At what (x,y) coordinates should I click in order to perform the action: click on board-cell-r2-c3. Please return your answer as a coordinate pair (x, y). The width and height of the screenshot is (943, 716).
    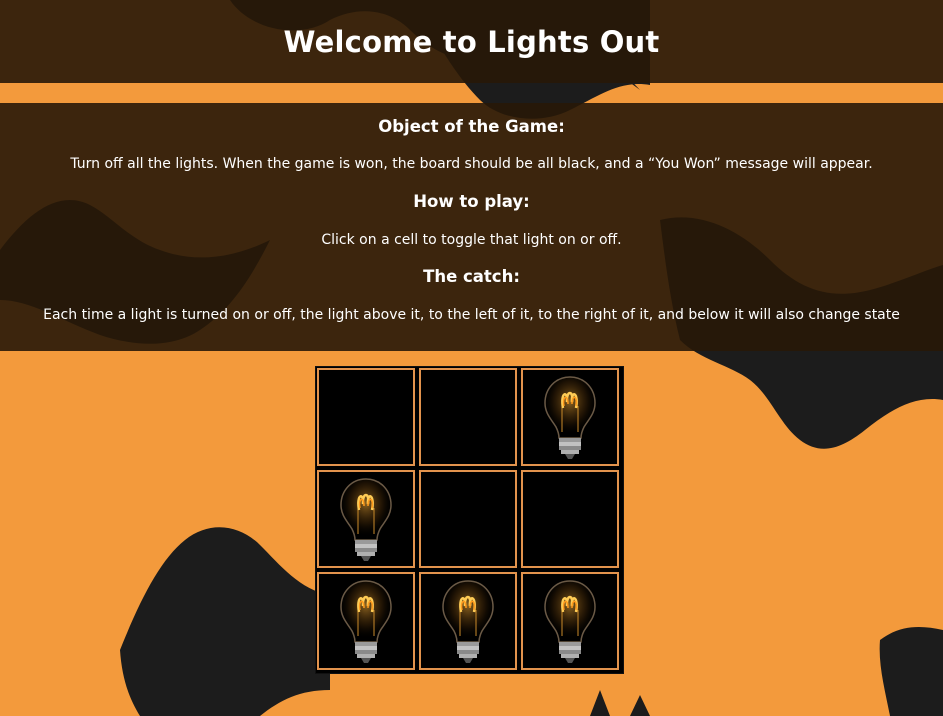
    Looking at the image, I should click on (570, 519).